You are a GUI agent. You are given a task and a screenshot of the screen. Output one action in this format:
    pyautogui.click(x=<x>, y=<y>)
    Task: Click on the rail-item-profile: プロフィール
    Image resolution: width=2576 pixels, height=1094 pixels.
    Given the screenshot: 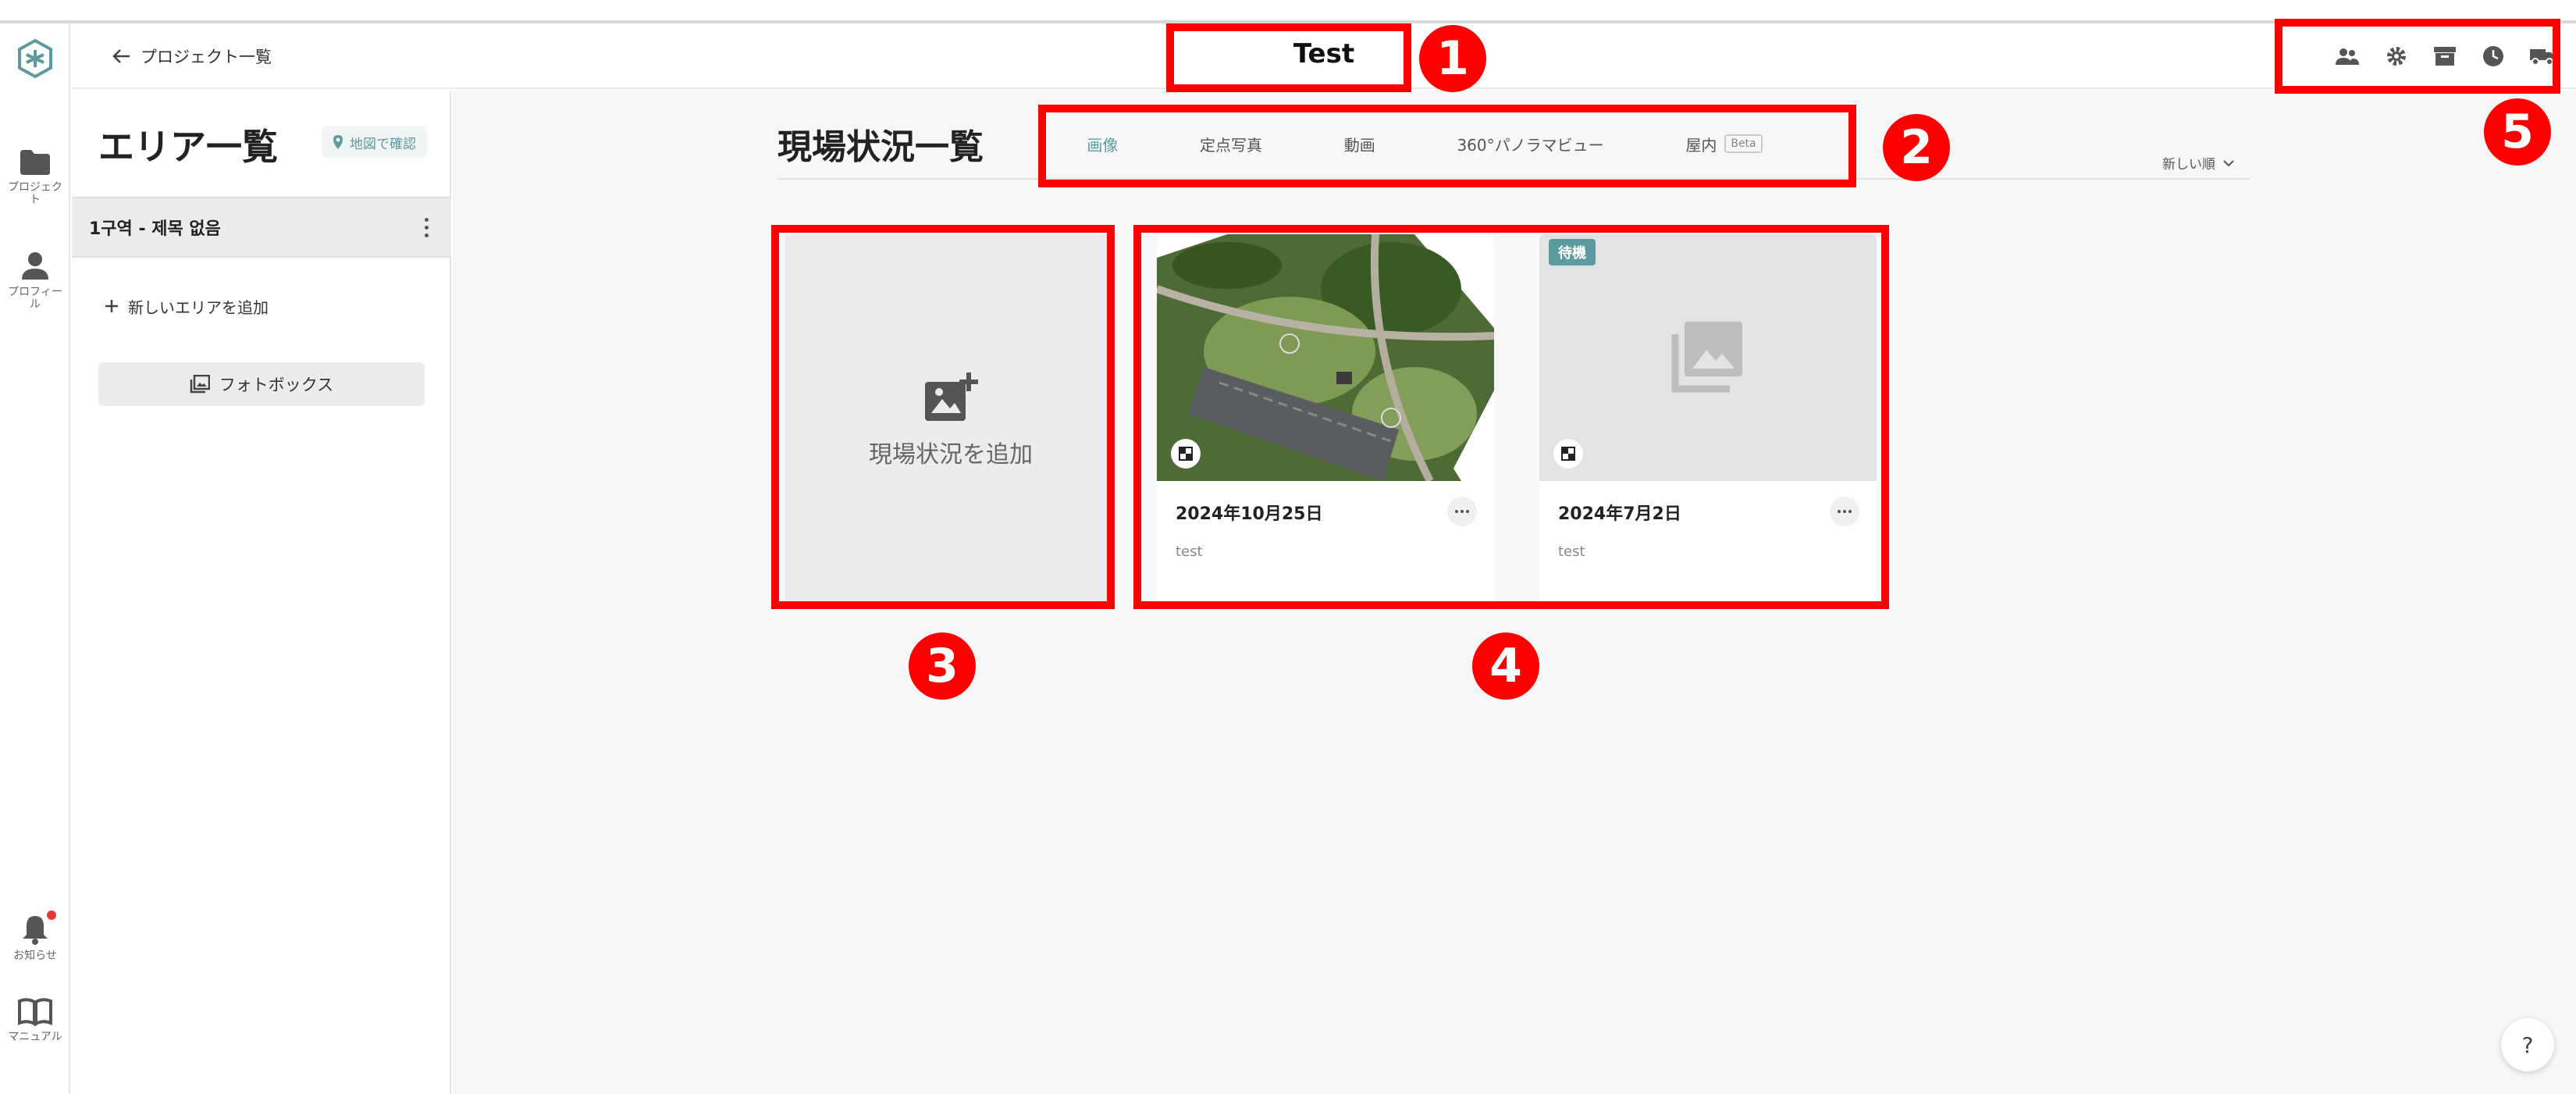 What is the action you would take?
    pyautogui.click(x=35, y=280)
    